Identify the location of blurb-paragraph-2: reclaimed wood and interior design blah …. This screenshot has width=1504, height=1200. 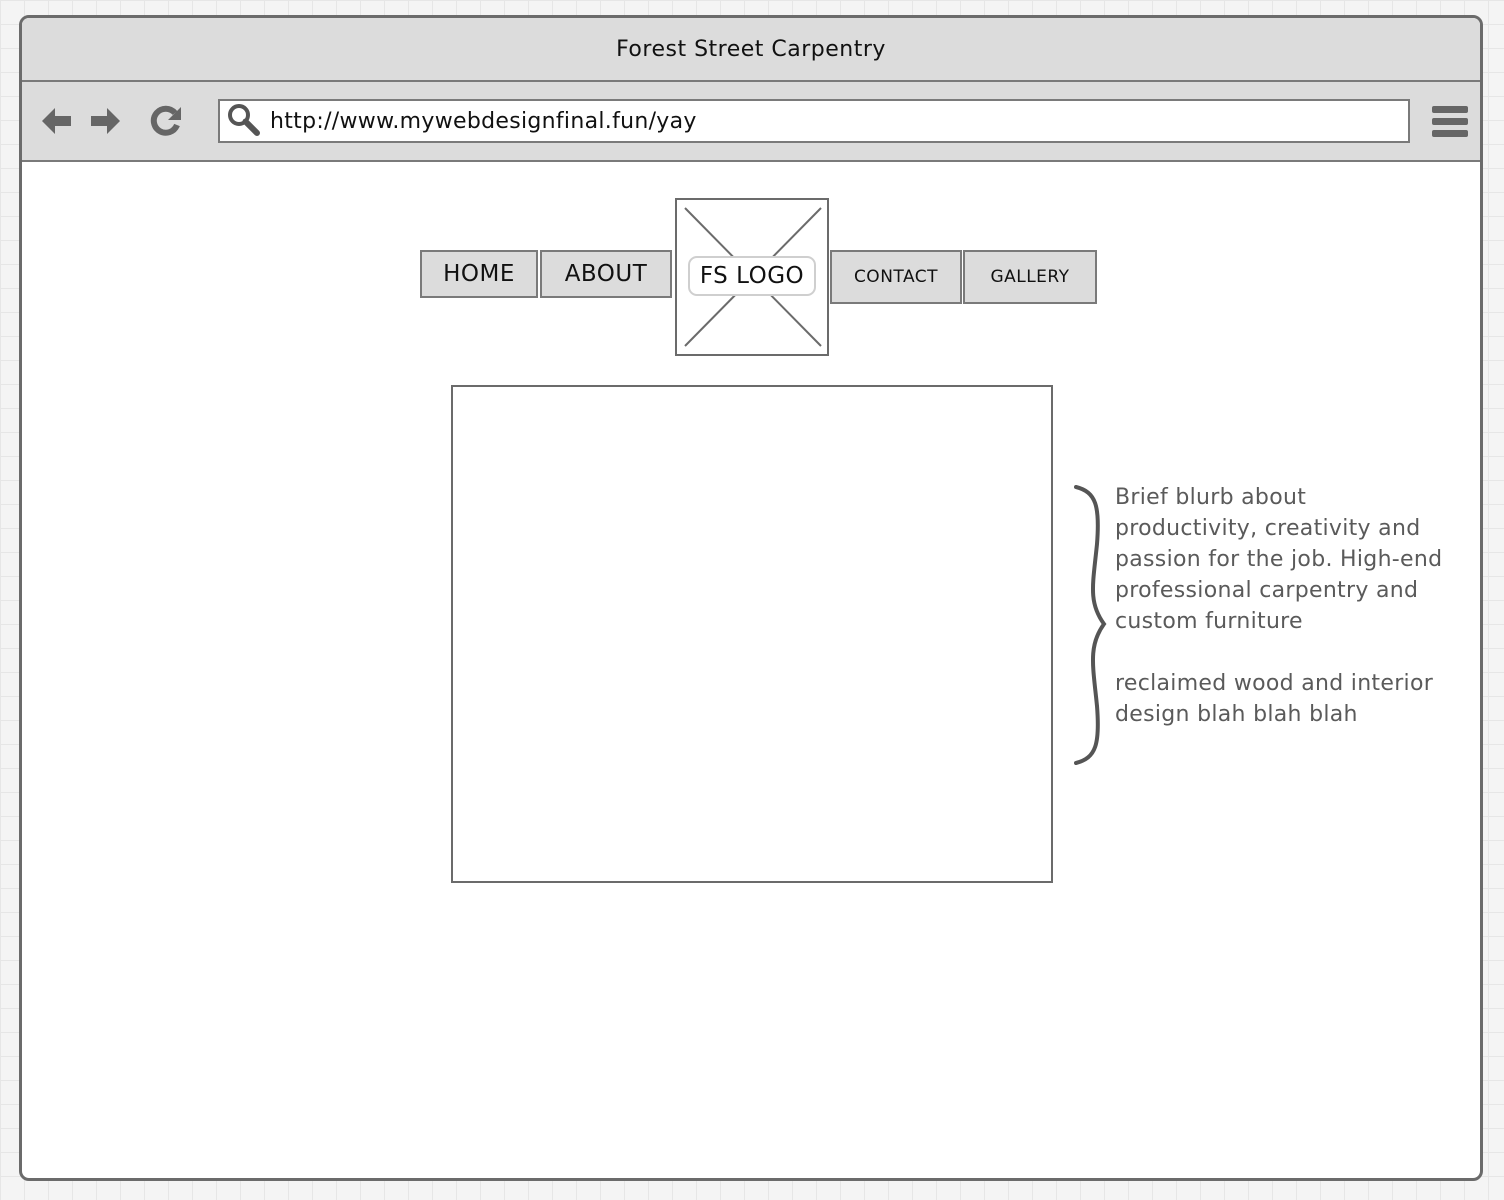
(1274, 699).